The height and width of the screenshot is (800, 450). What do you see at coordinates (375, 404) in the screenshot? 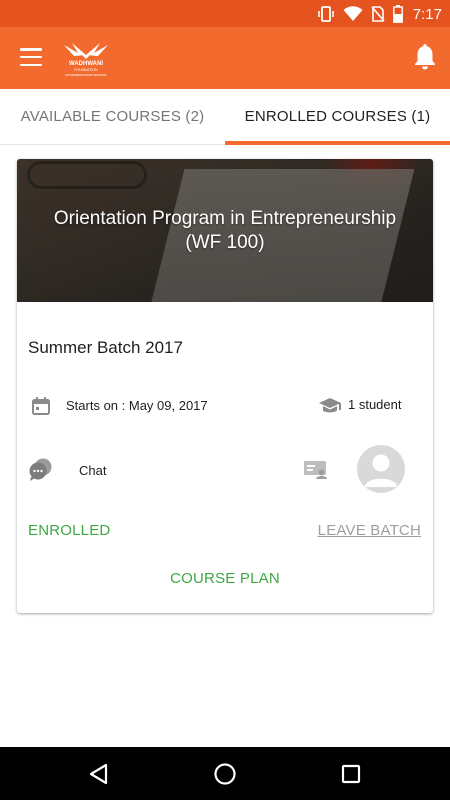
I see `student-count: 1 student` at bounding box center [375, 404].